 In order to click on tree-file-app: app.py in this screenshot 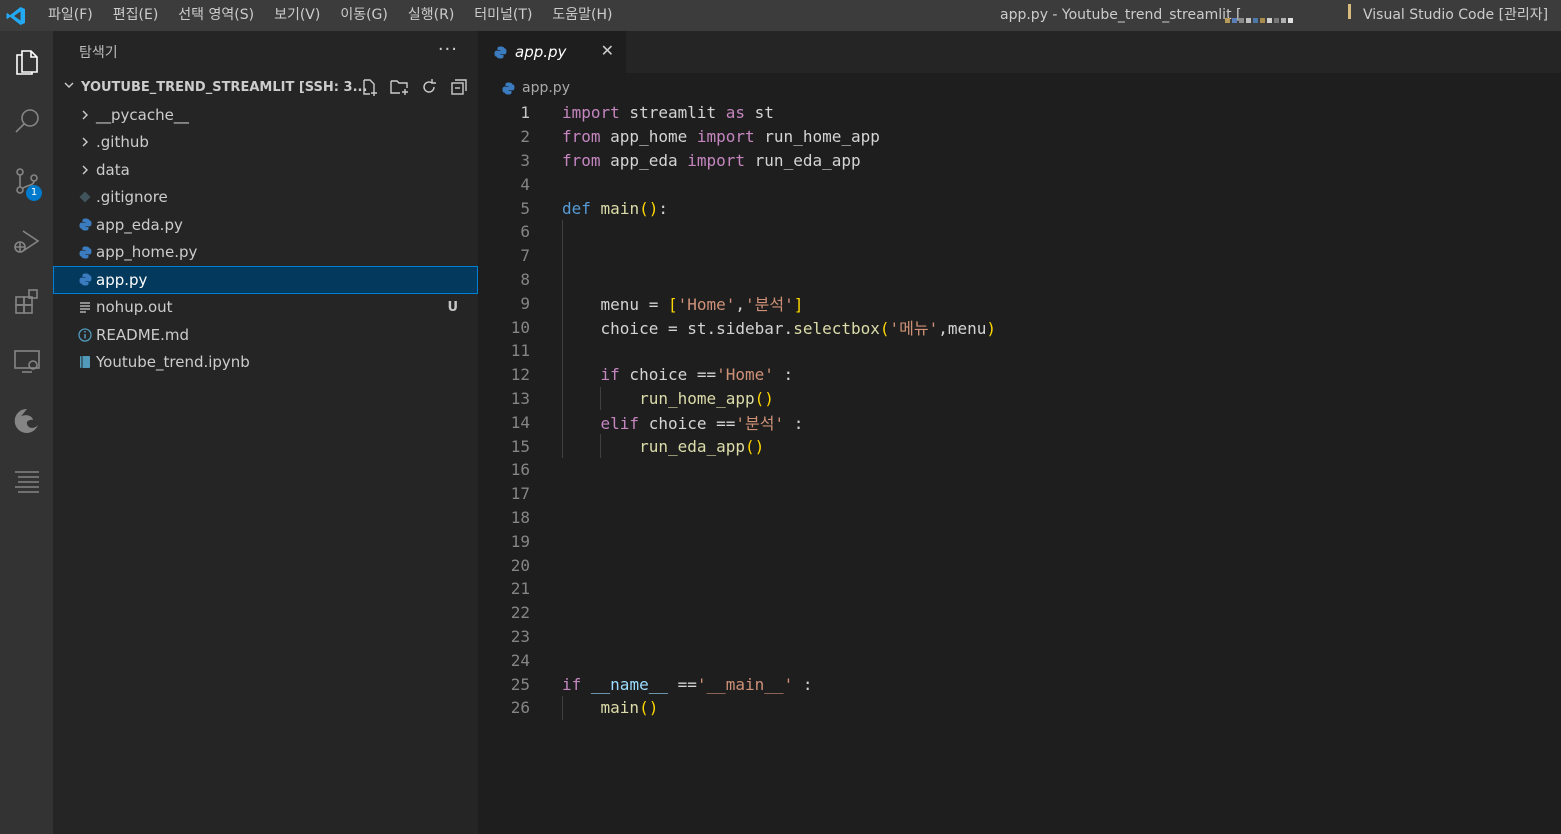, I will do `click(265, 280)`.